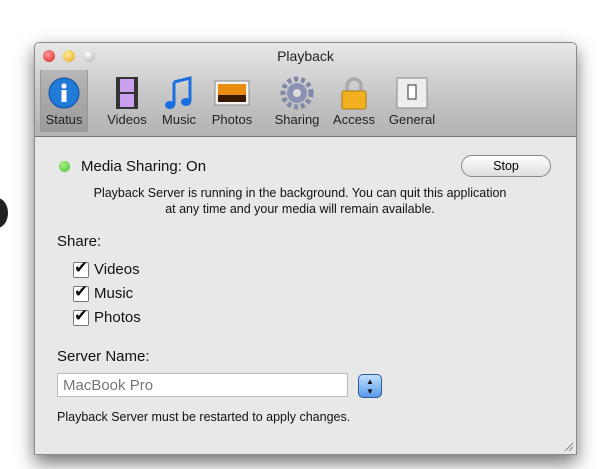 This screenshot has height=469, width=600. I want to click on photos-checkbox-label: Photos, so click(117, 317).